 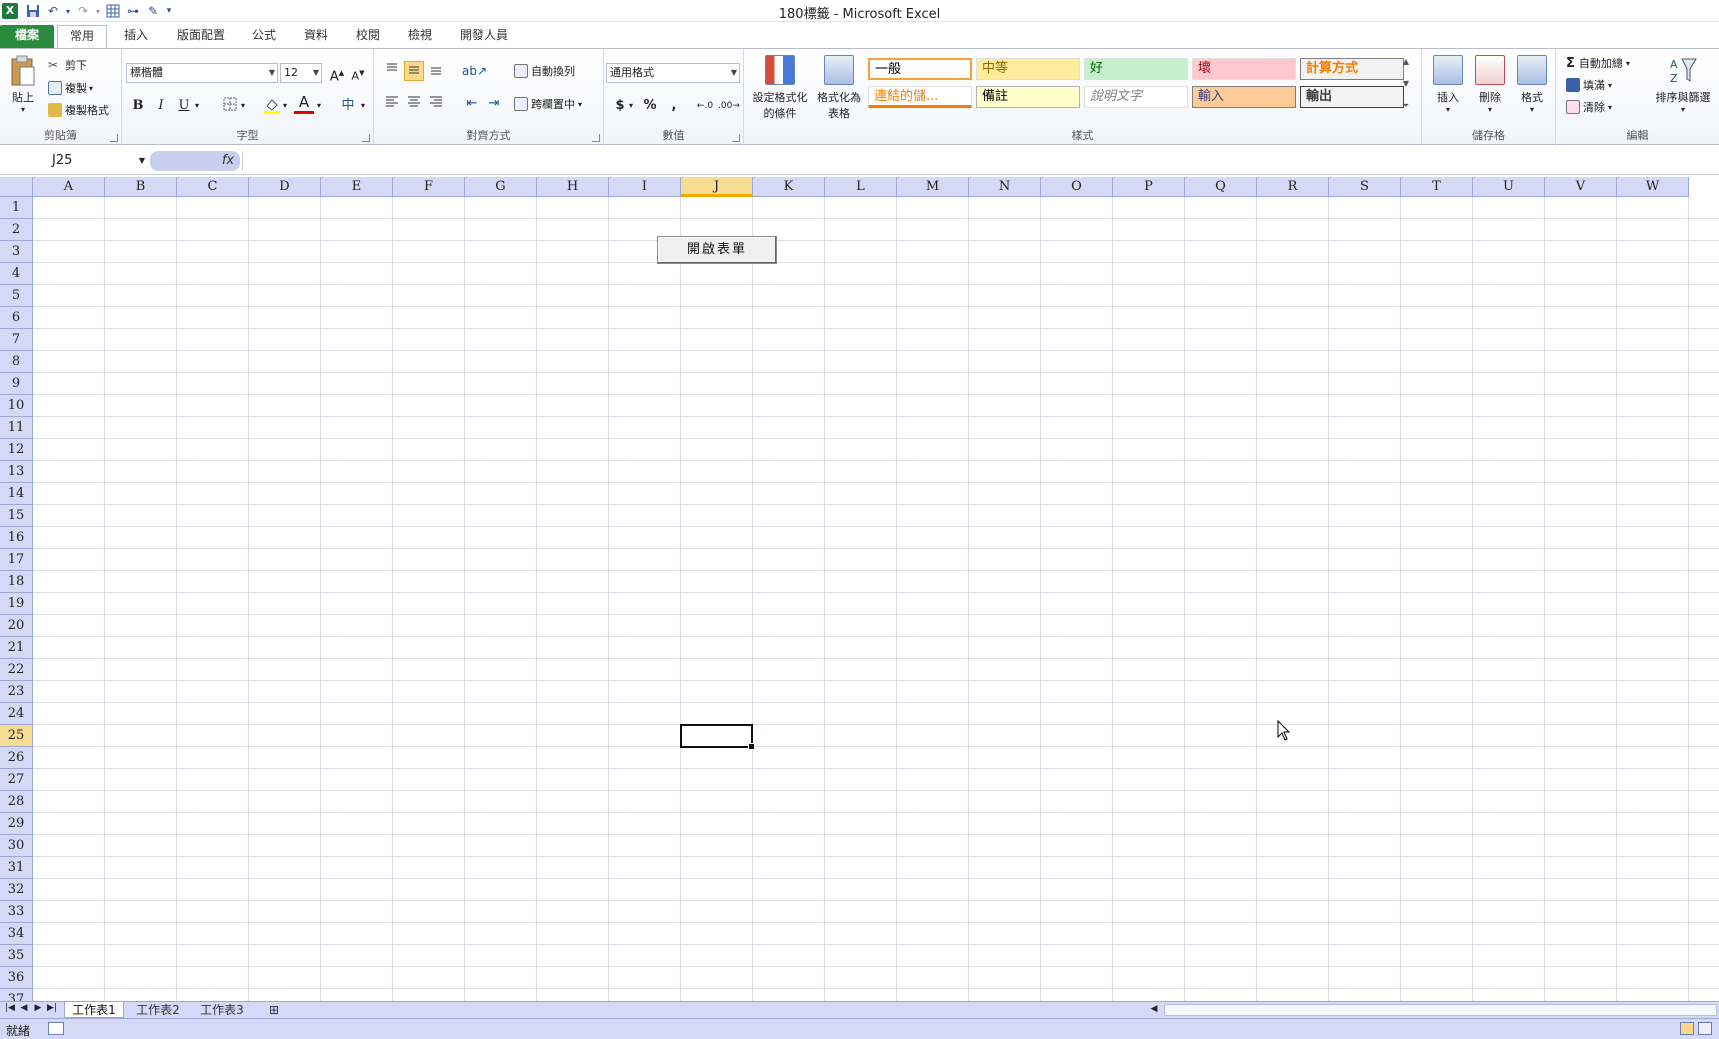 I want to click on last-sheet-icon: ▶|, so click(x=52, y=1010).